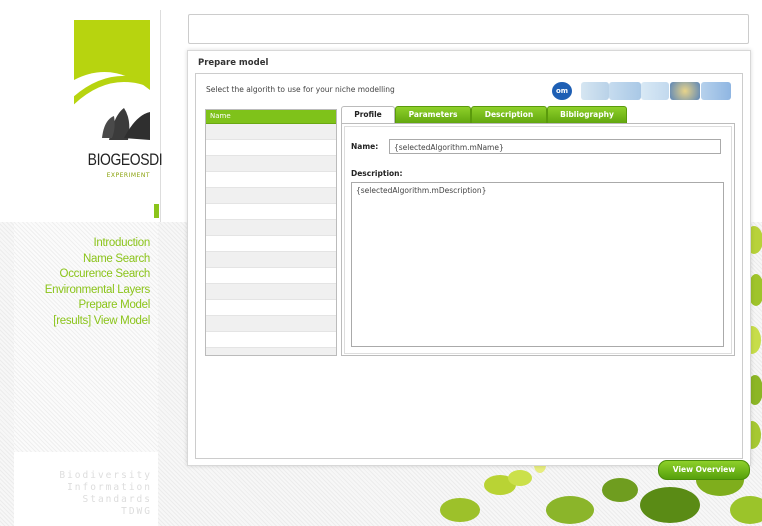 The image size is (762, 526). Describe the element at coordinates (82, 244) in the screenshot. I see `nav-item-introduction: Introduction` at that location.